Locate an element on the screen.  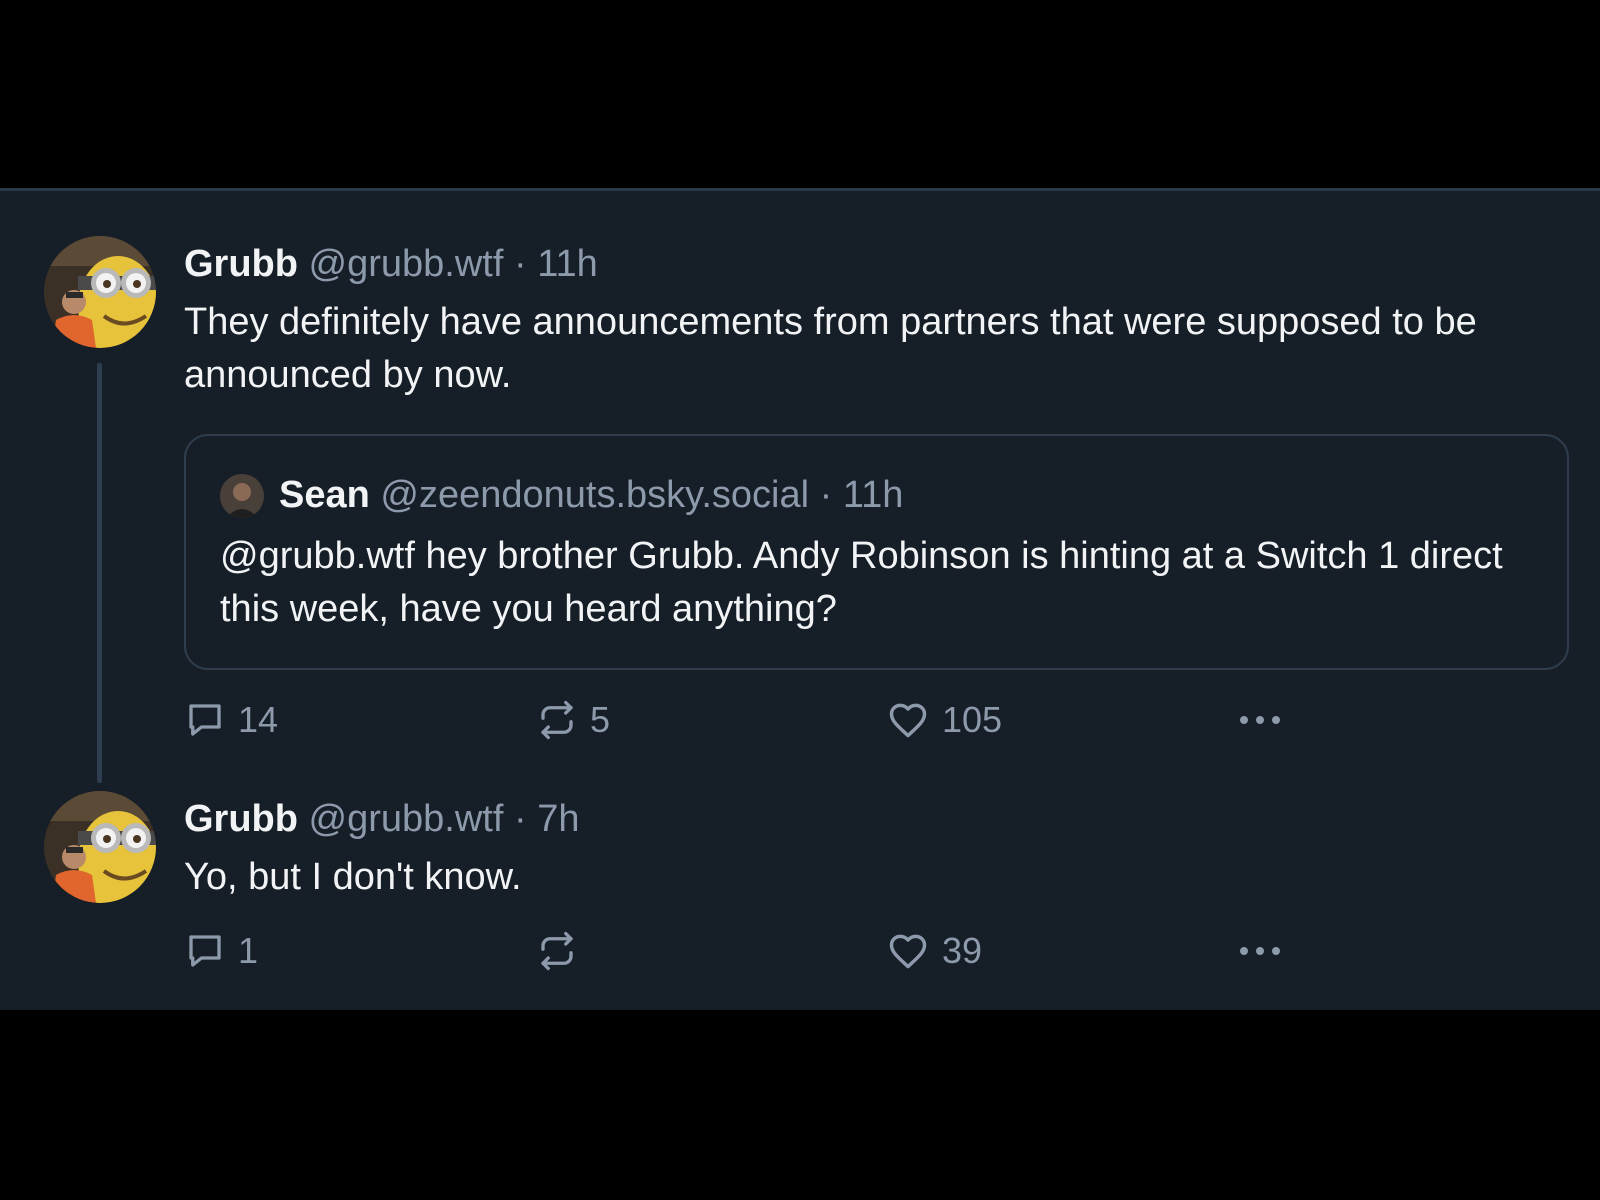
thread-line is located at coordinates (99, 573).